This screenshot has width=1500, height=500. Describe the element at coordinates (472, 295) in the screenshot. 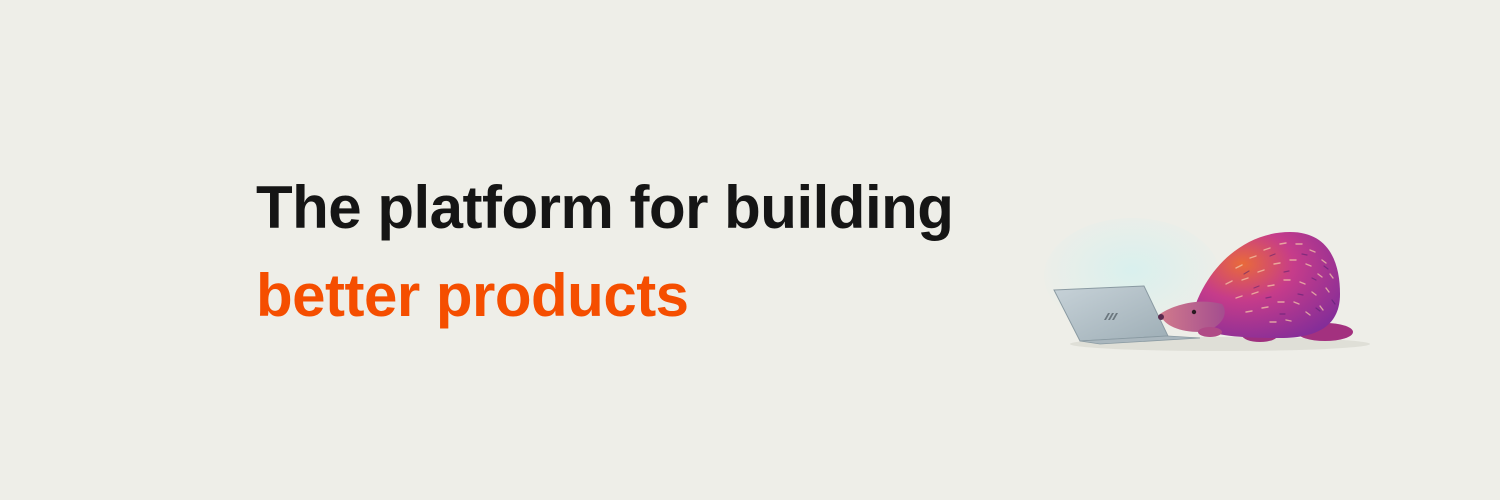

I see `headline-line-2: better products` at that location.